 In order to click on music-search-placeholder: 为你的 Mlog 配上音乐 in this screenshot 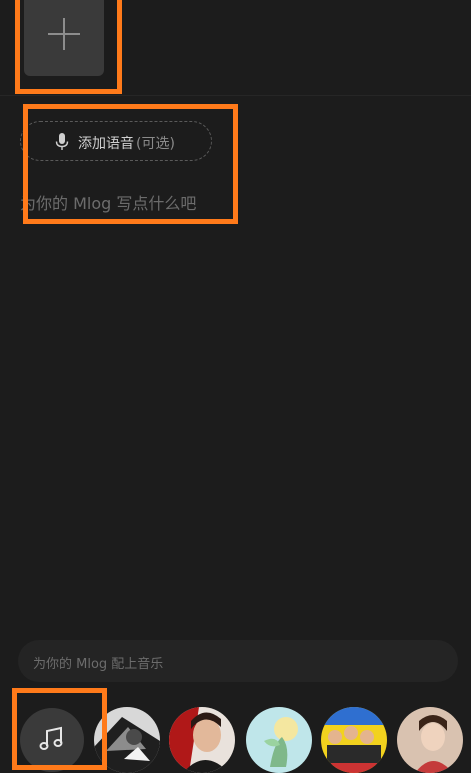, I will do `click(98, 664)`.